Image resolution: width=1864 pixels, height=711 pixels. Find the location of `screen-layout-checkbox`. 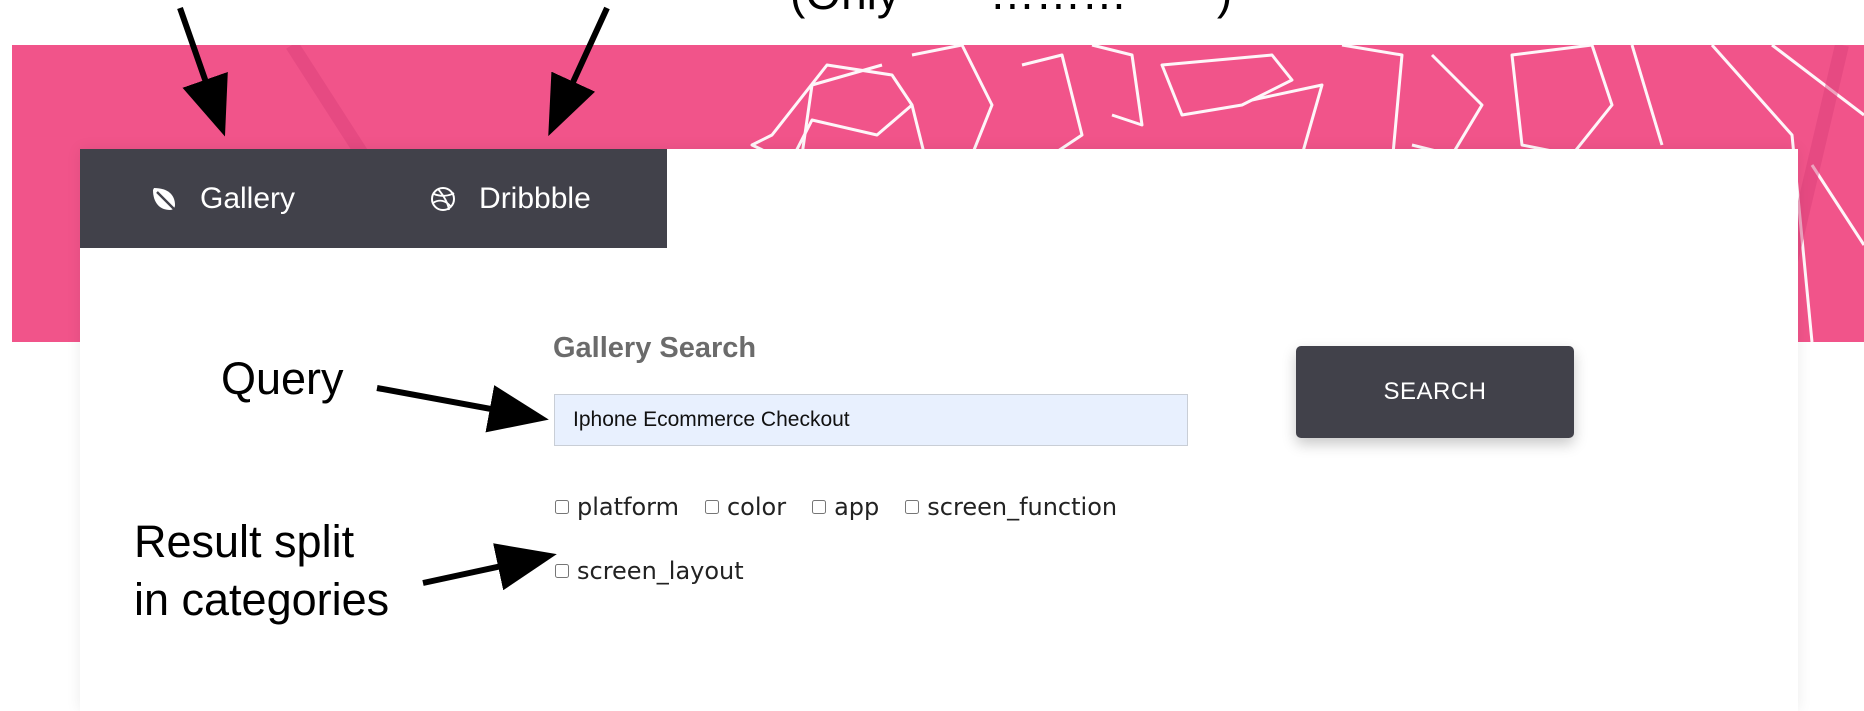

screen-layout-checkbox is located at coordinates (562, 571).